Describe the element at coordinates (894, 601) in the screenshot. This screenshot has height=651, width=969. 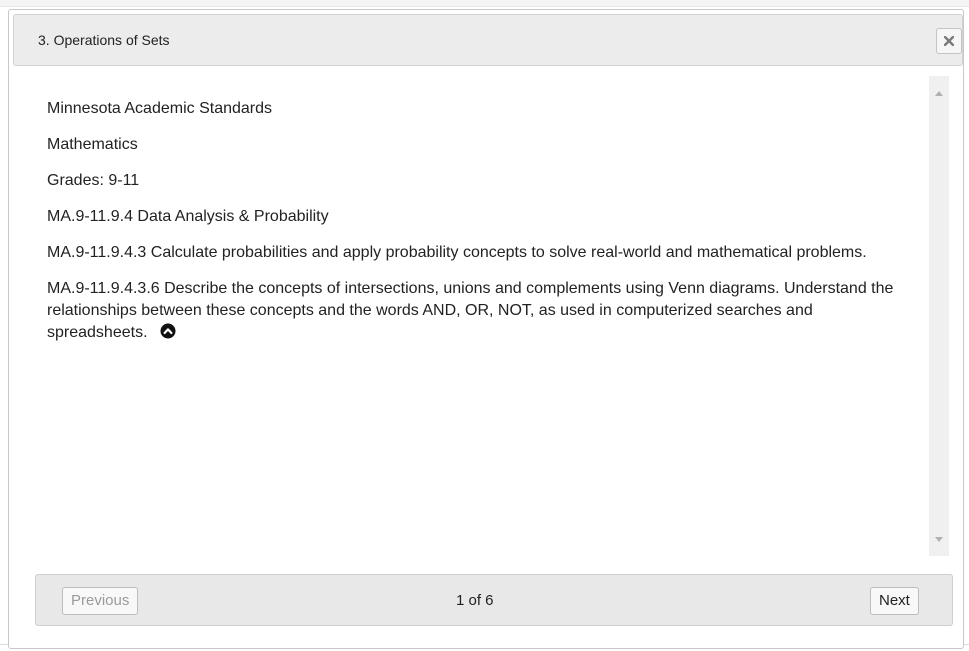
I see `next-button: Next` at that location.